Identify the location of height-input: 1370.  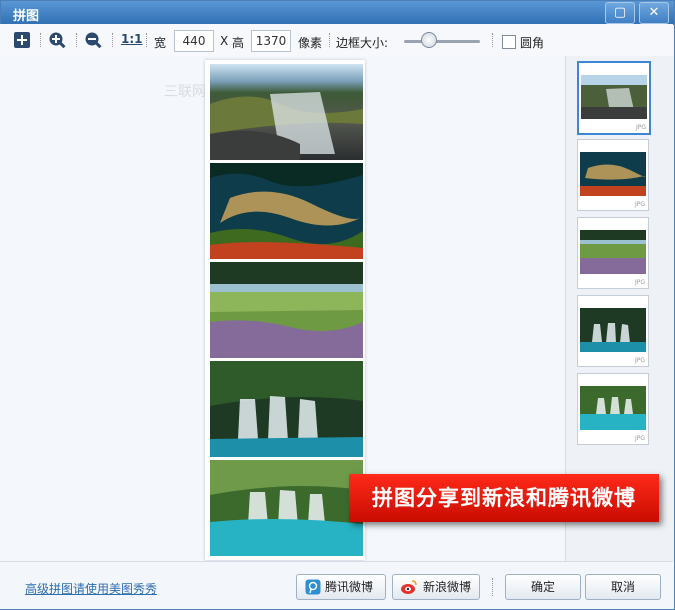
(271, 41).